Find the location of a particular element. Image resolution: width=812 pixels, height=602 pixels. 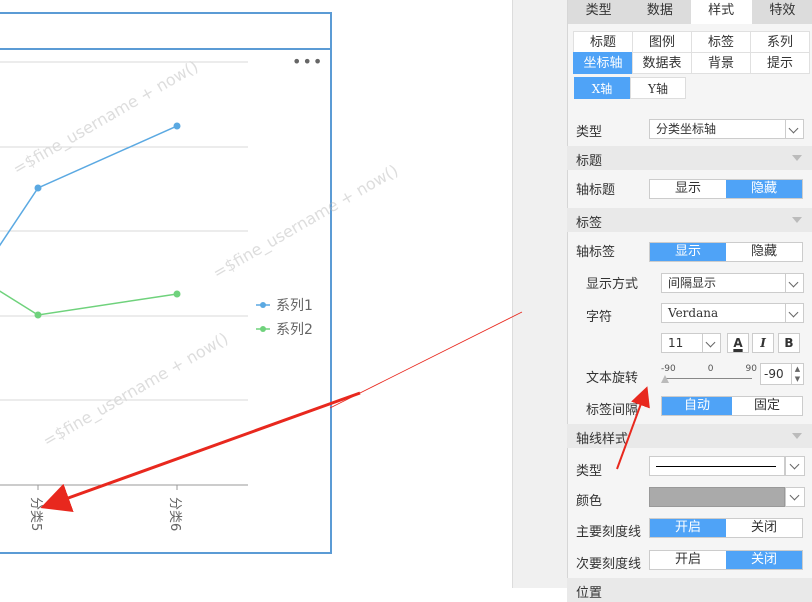

font-family-value: Verdana is located at coordinates (693, 313).